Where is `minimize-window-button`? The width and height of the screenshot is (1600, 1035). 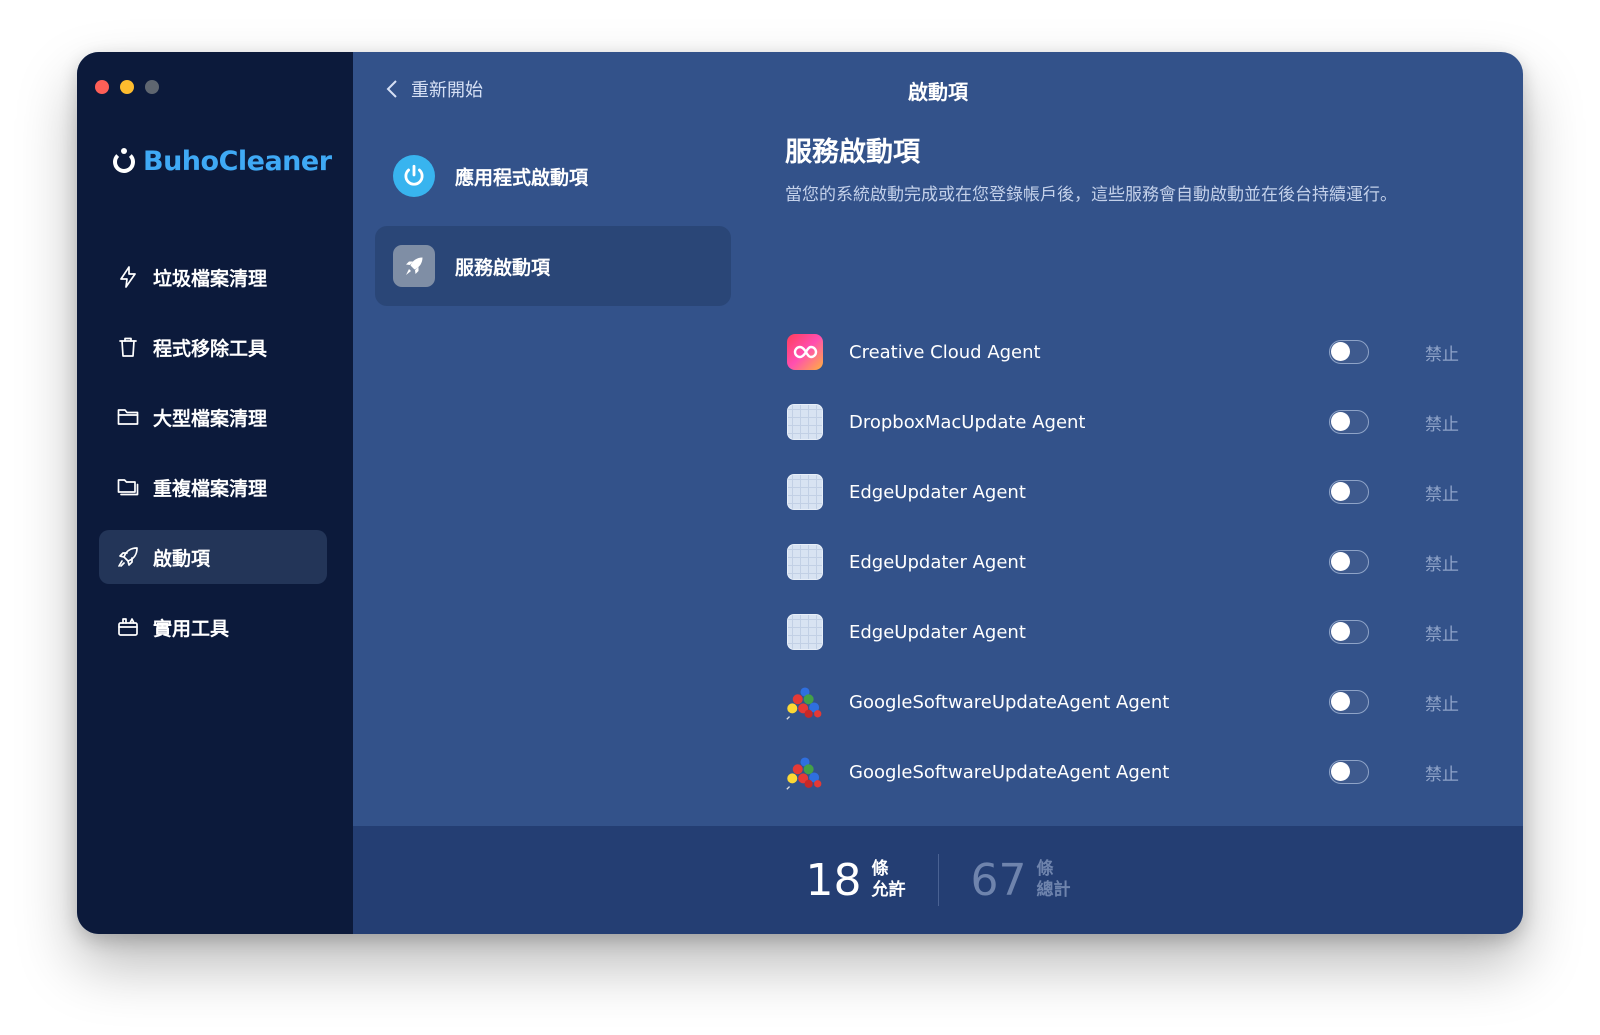
minimize-window-button is located at coordinates (127, 87).